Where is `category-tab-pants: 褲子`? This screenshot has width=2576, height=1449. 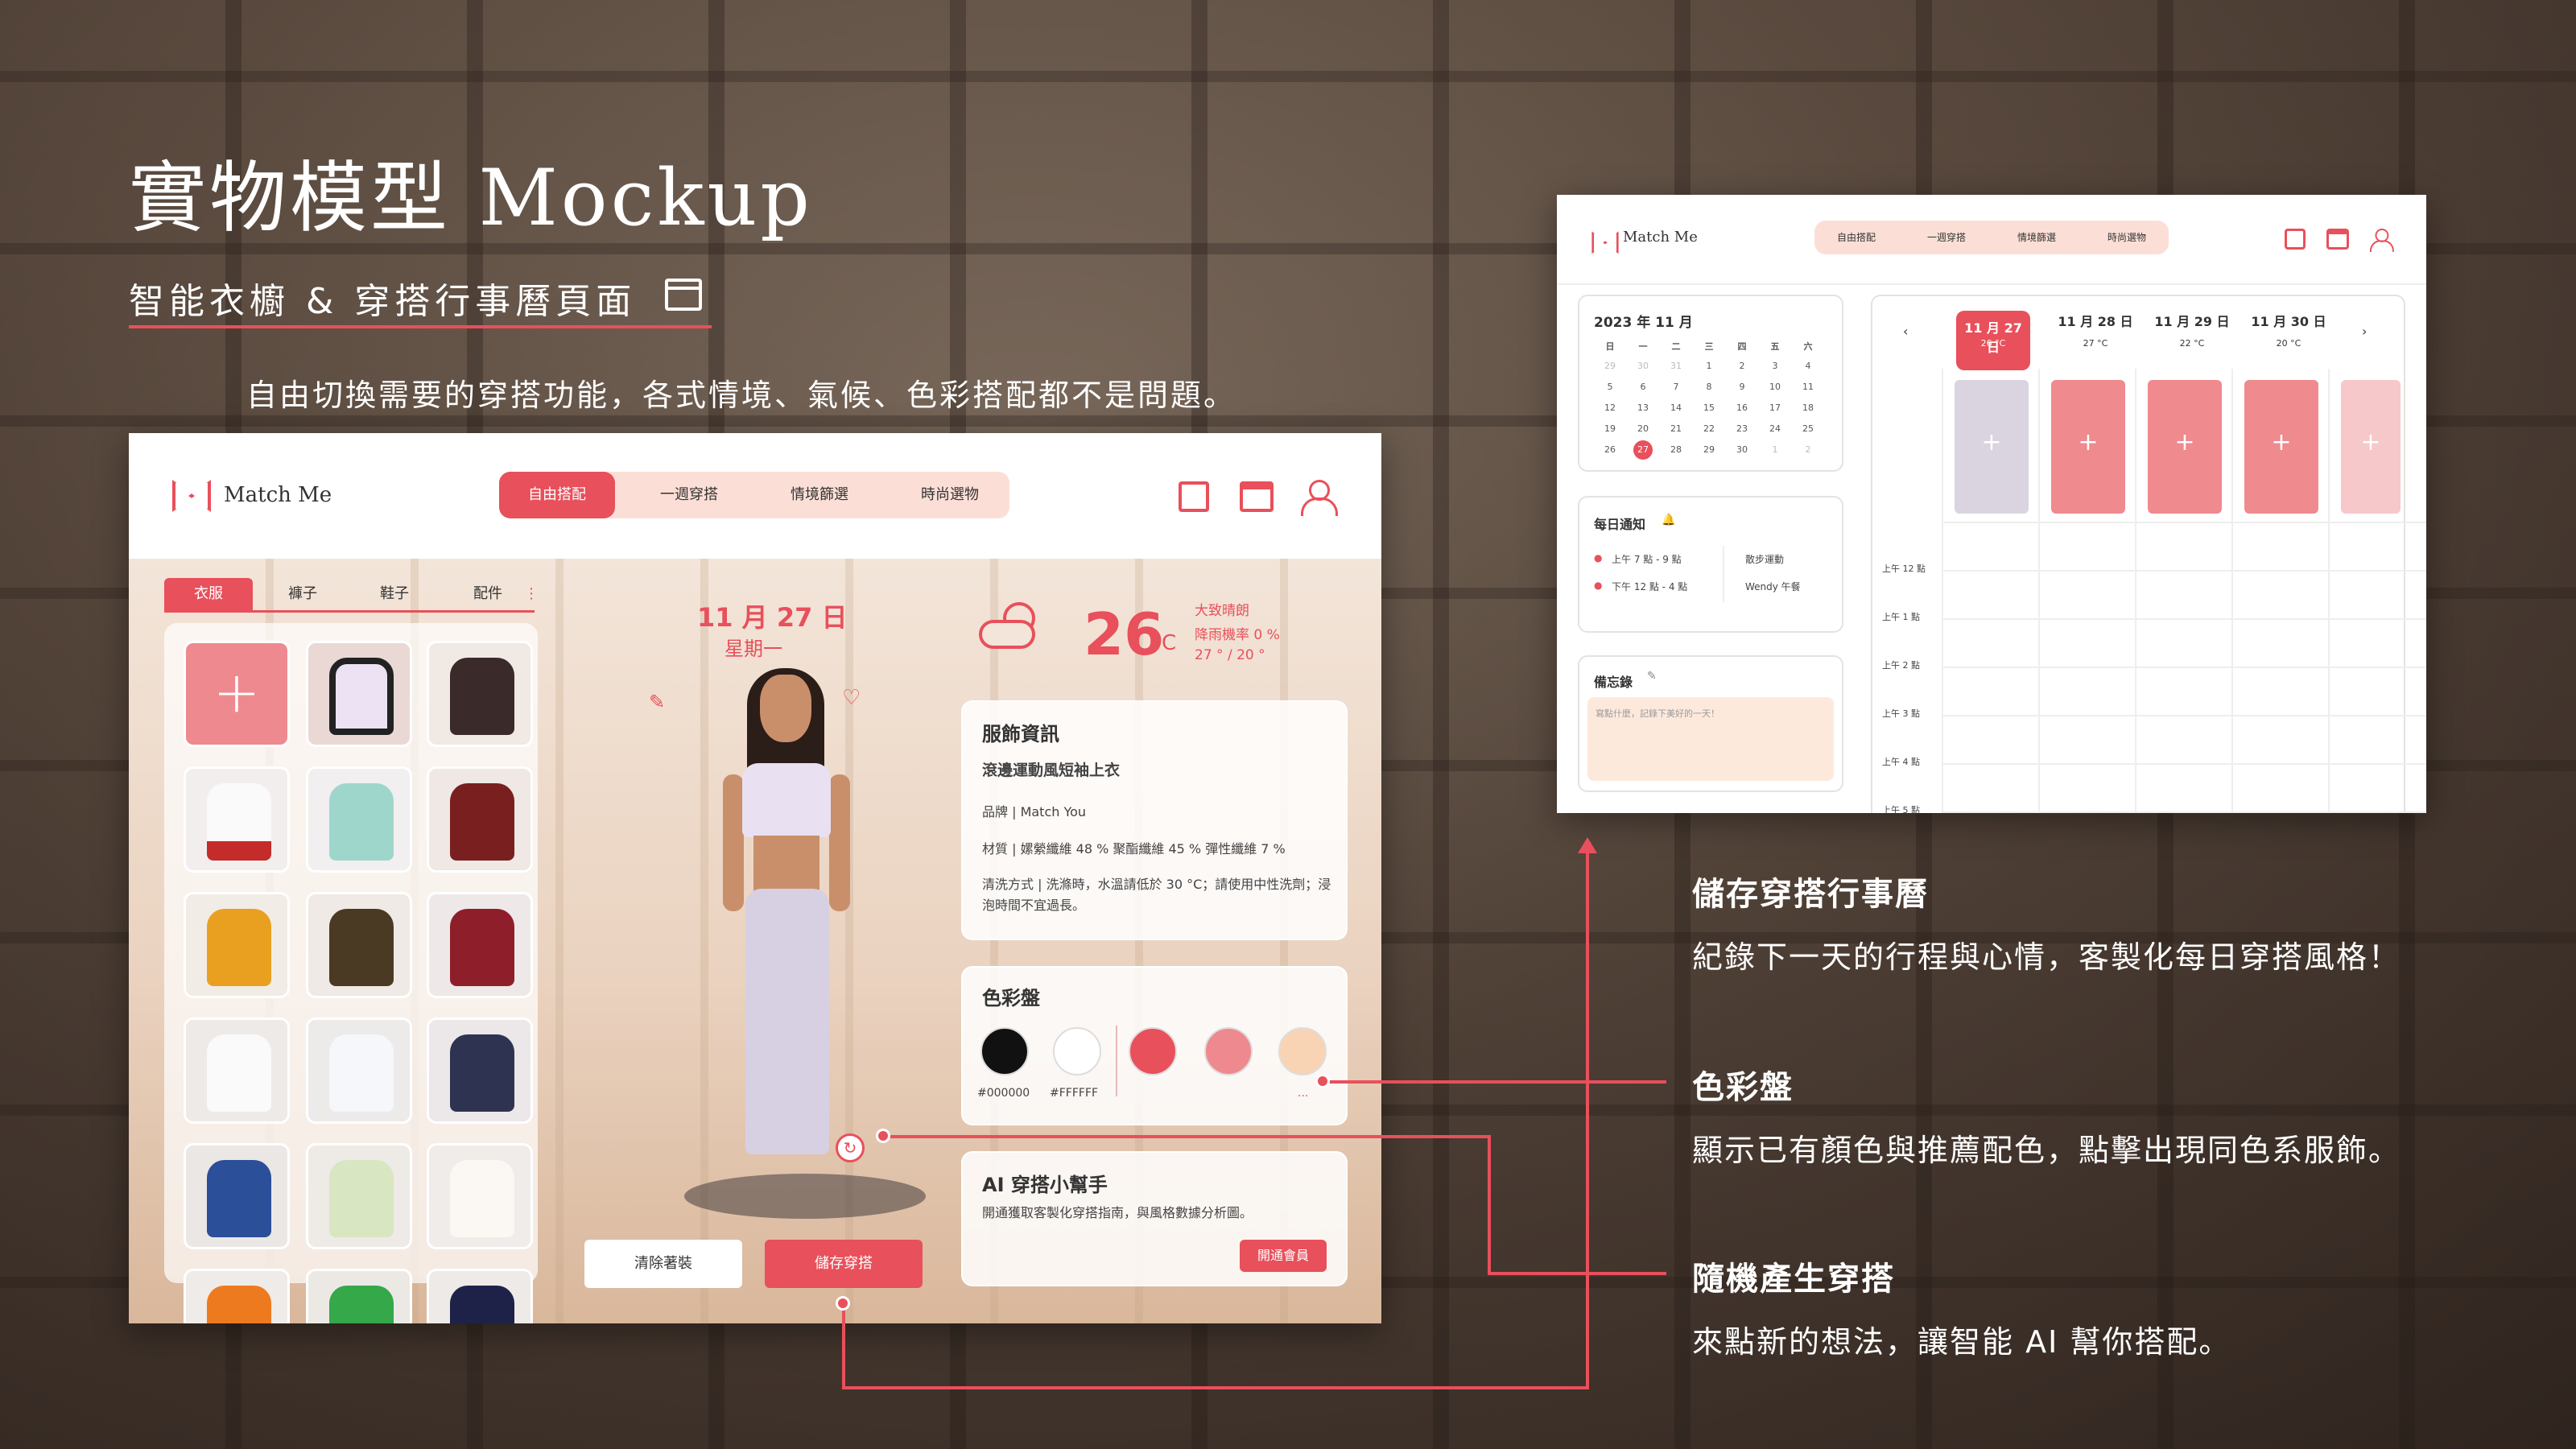
category-tab-pants: 褲子 is located at coordinates (302, 594).